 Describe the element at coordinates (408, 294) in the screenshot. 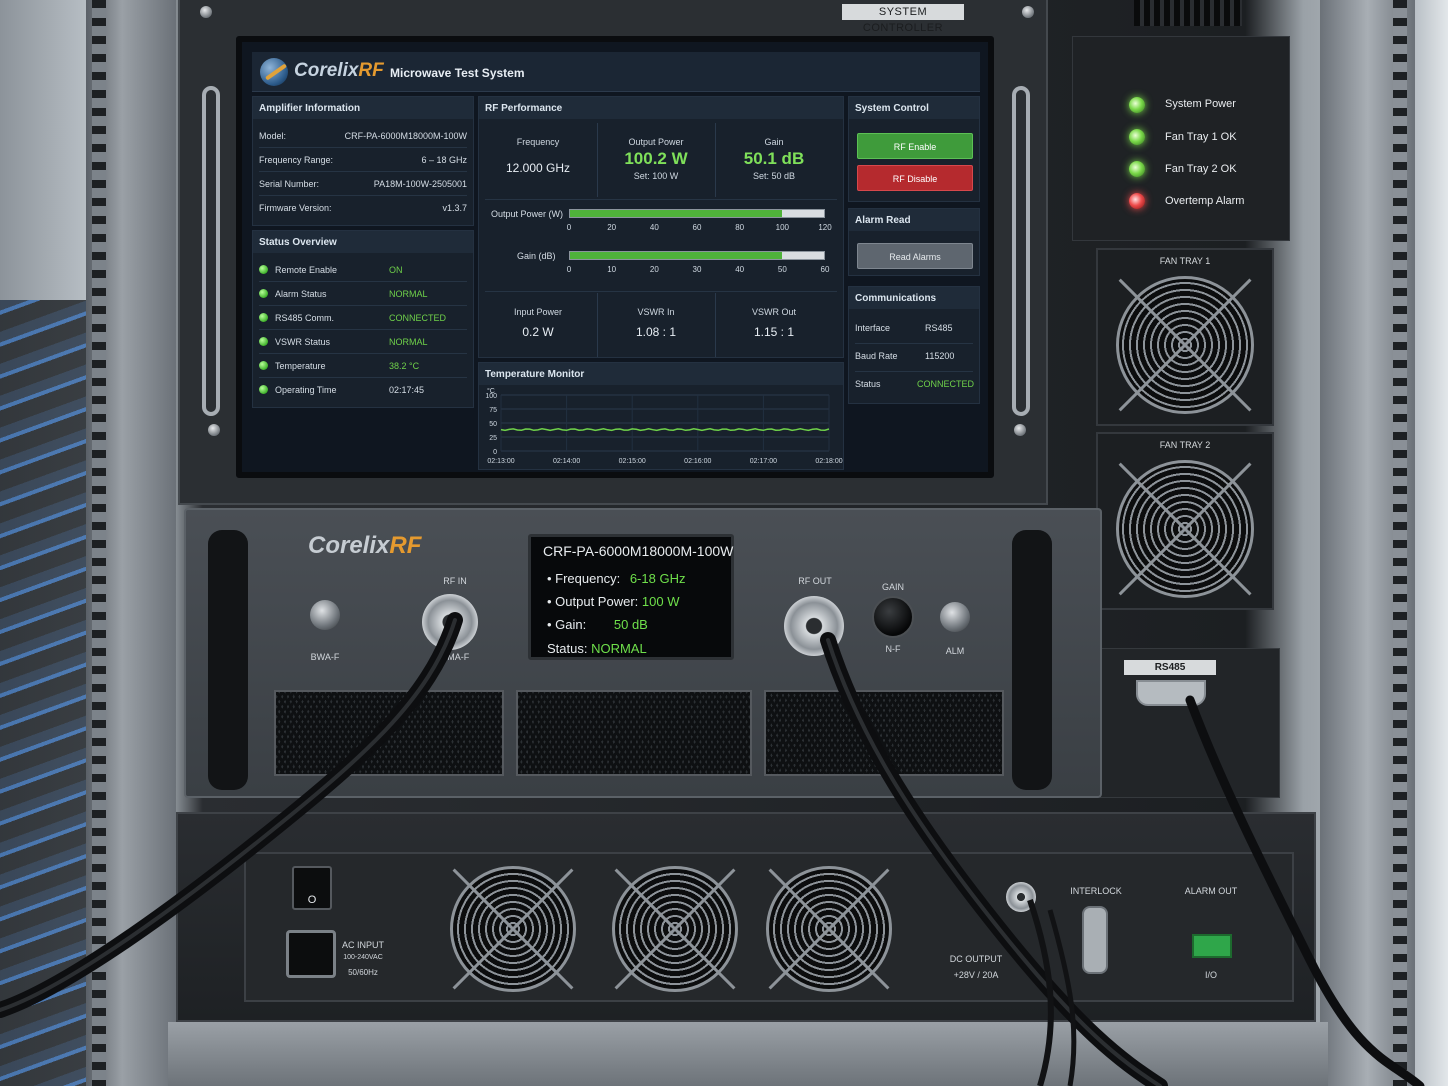

I see `status-value: NORMAL` at that location.